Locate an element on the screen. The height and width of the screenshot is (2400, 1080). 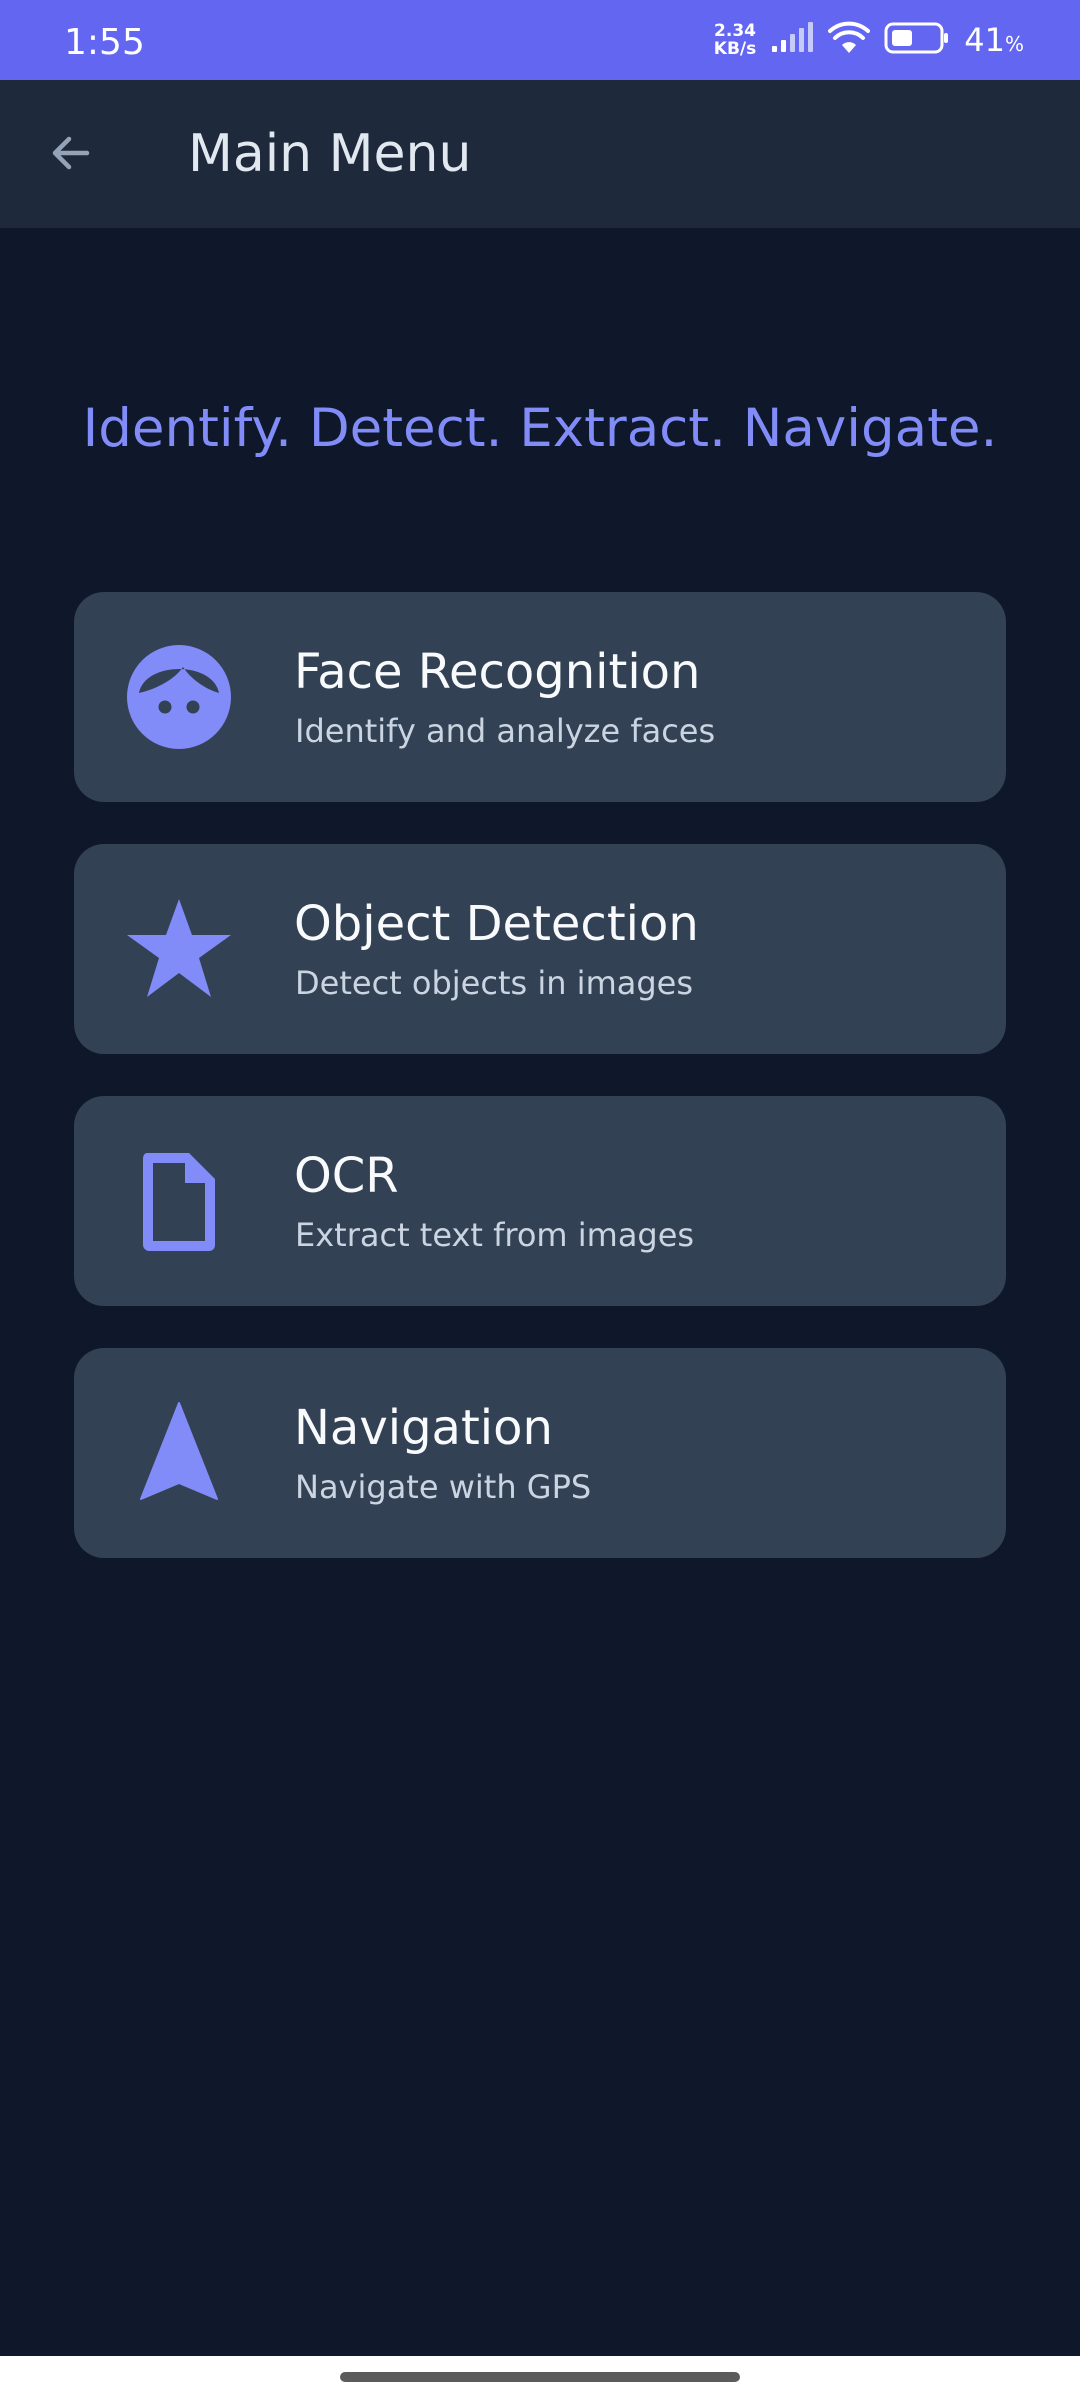
menu-card-navigation: Navigation Navigate with GPS is located at coordinates (540, 1453).